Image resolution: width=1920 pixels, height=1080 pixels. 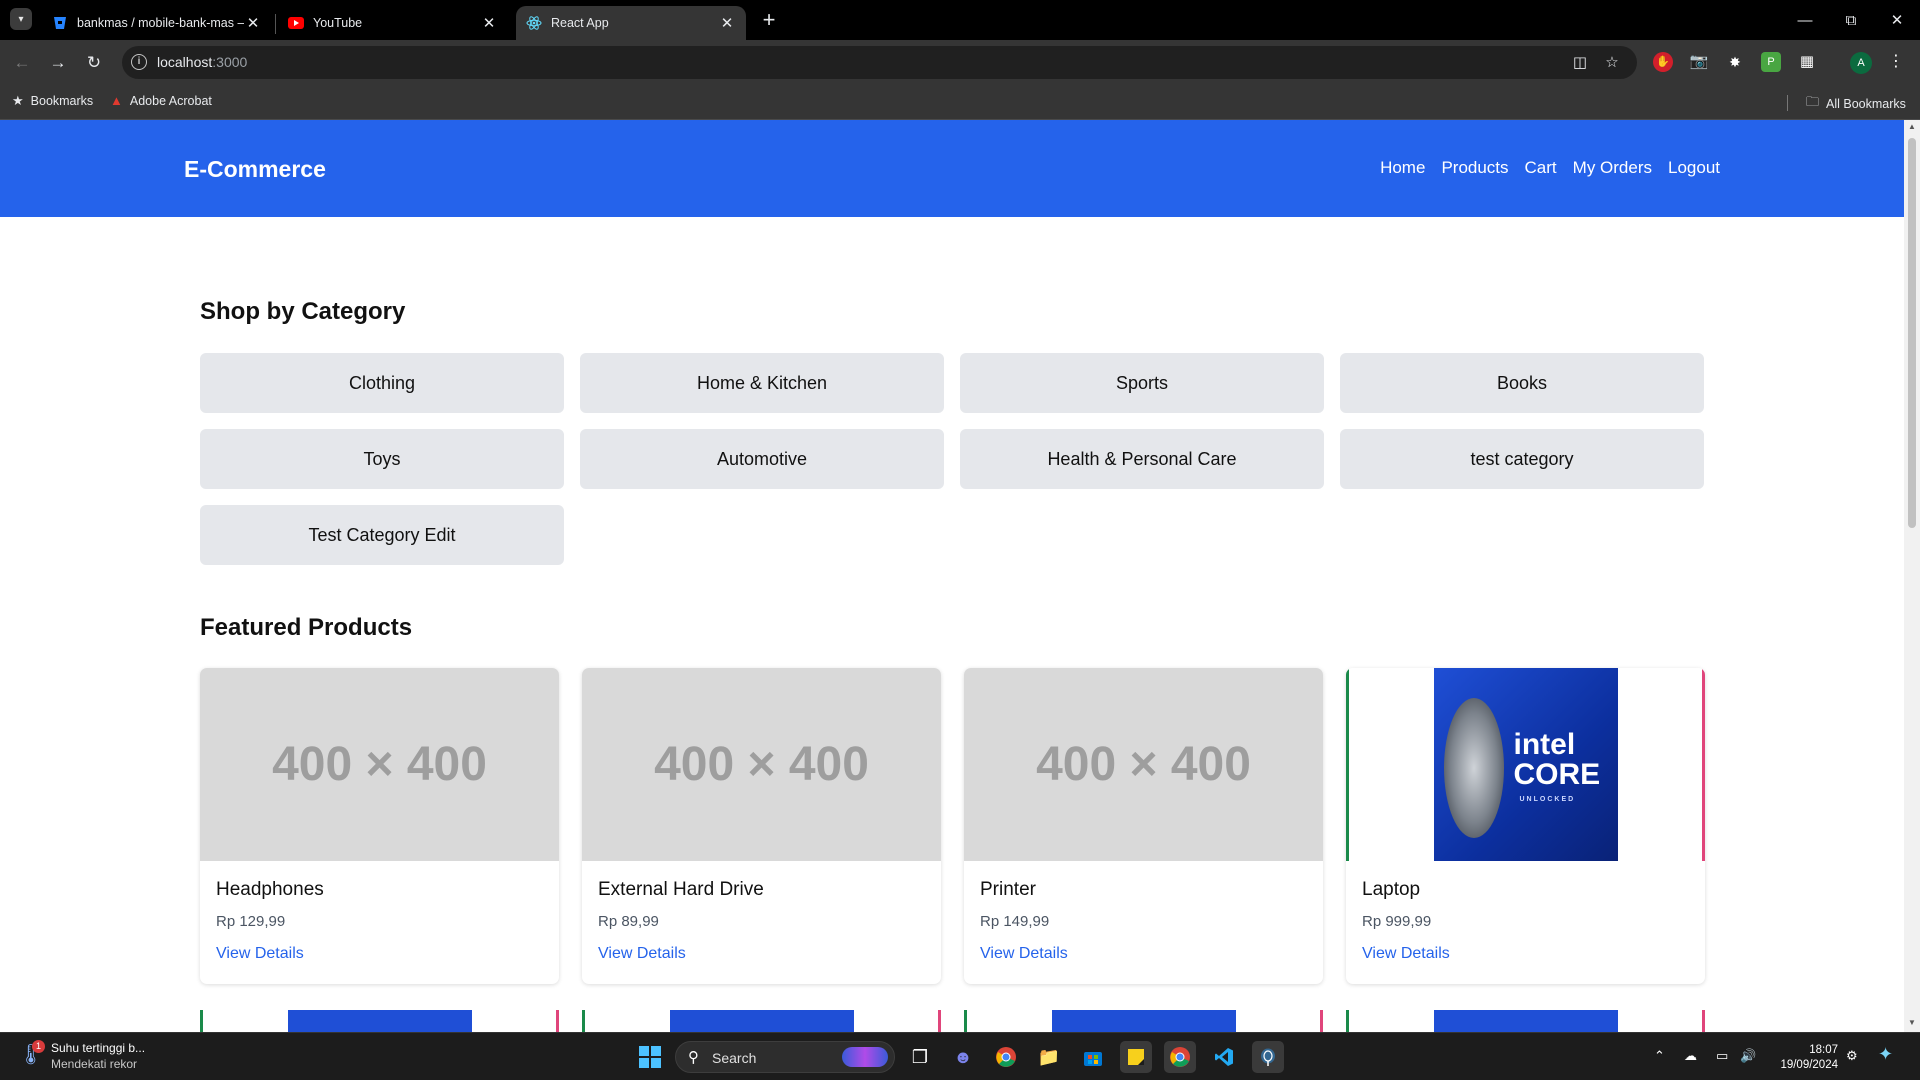 I want to click on unlocked-text: UNLOCKED, so click(x=1547, y=799).